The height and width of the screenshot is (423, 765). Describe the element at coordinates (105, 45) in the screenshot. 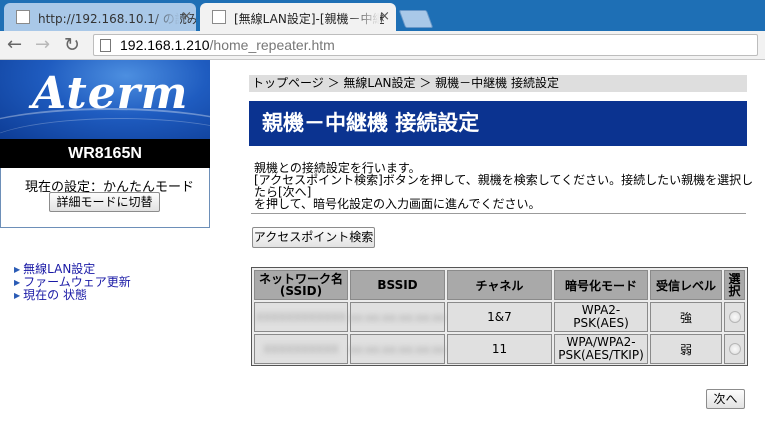

I see `page-icon` at that location.